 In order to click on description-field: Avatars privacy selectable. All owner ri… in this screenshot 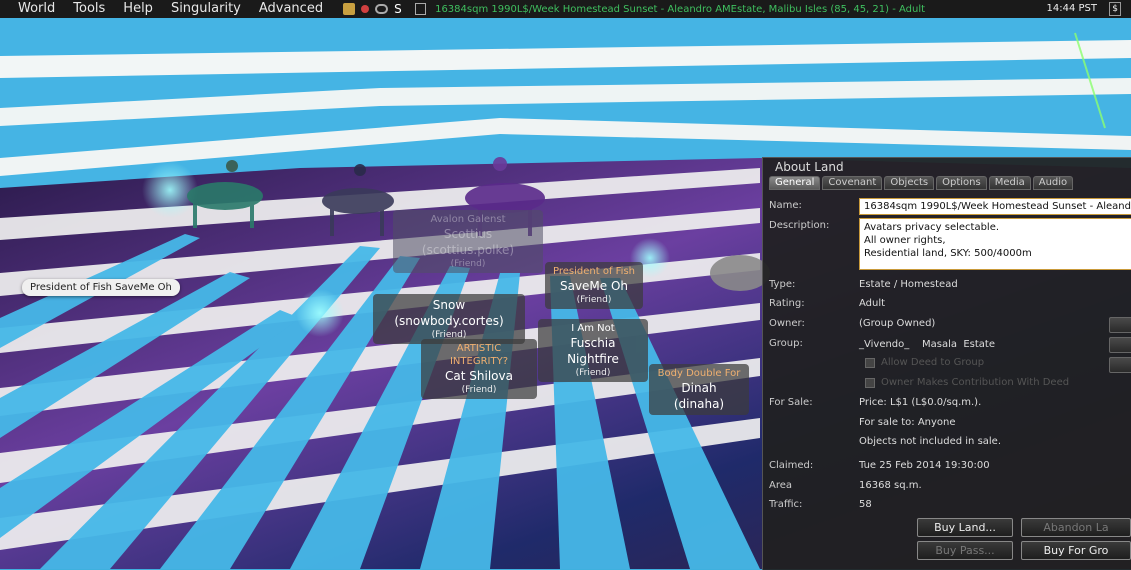, I will do `click(995, 244)`.